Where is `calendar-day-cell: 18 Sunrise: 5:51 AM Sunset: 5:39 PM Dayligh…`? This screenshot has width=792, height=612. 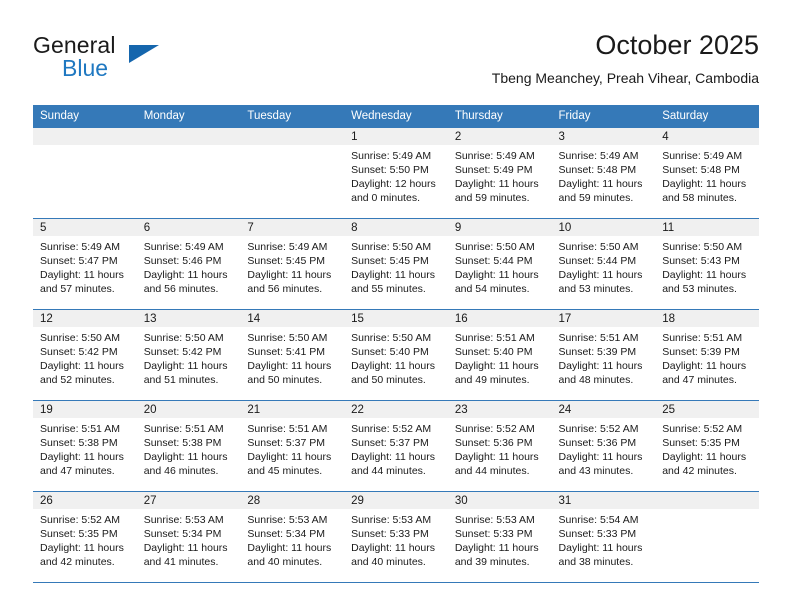 calendar-day-cell: 18 Sunrise: 5:51 AM Sunset: 5:39 PM Dayligh… is located at coordinates (707, 355).